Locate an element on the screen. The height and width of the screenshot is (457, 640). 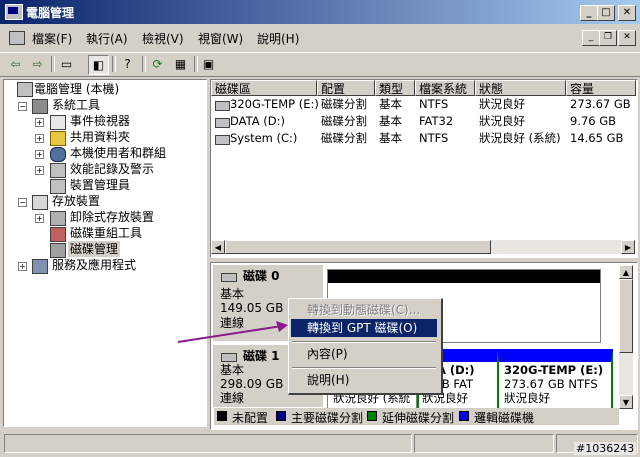
scroll-left-button: ◀ is located at coordinates (218, 247).